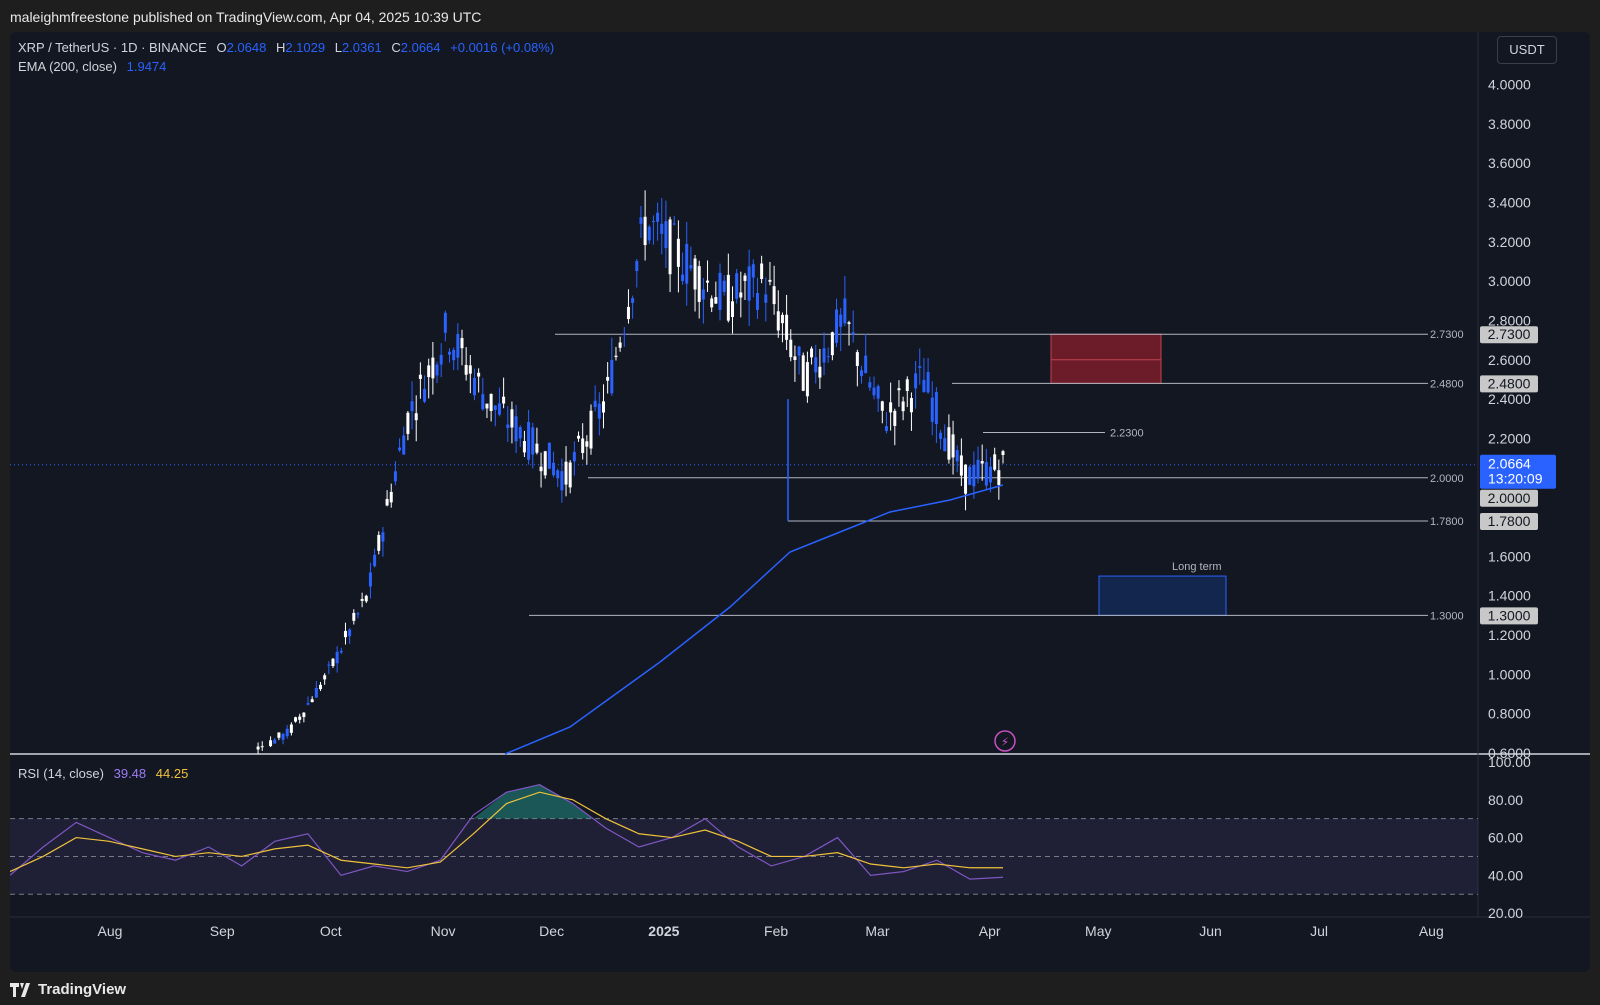 The height and width of the screenshot is (1005, 1600). I want to click on rsi-axis-tick: 40.00, so click(1505, 875).